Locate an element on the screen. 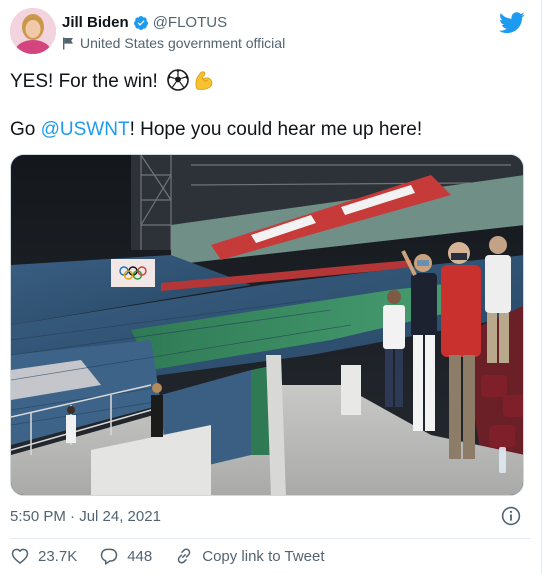  author-handle: @FLOTUS is located at coordinates (190, 22).